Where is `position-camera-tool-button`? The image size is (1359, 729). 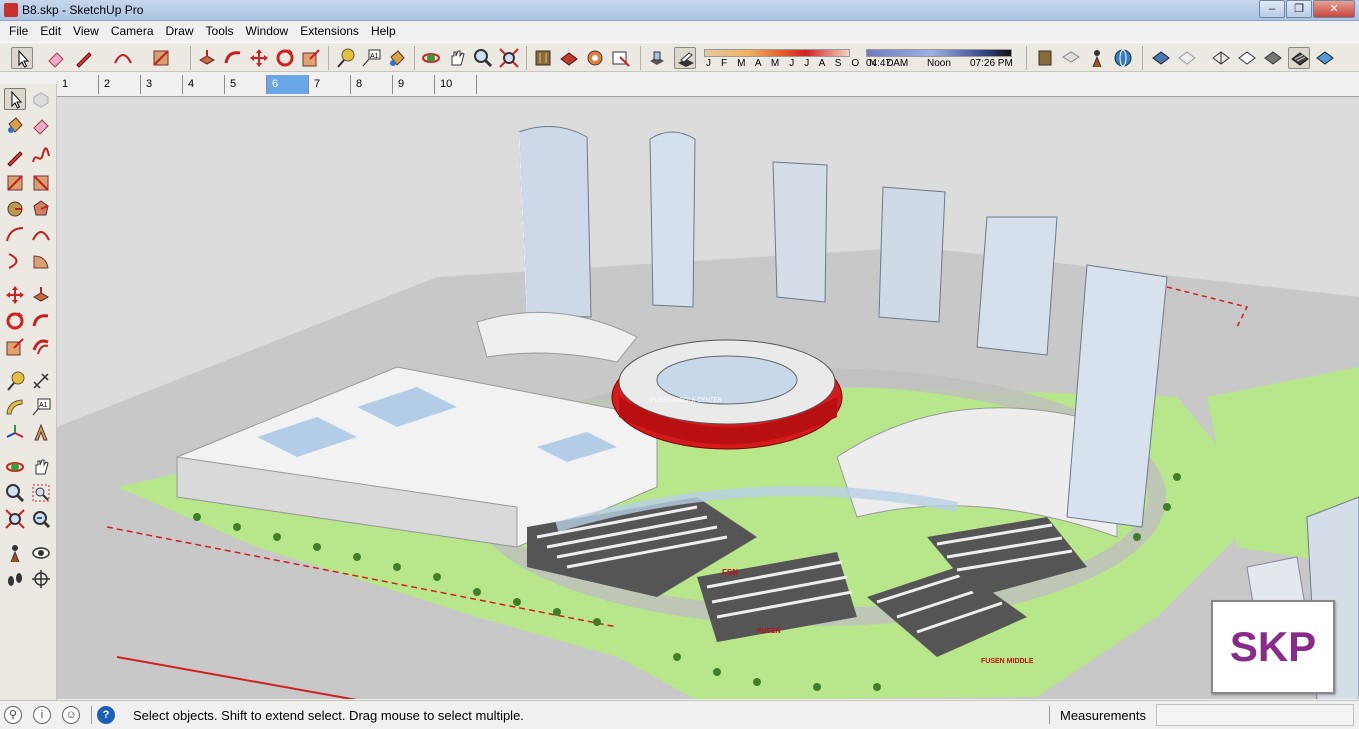 position-camera-tool-button is located at coordinates (15, 553).